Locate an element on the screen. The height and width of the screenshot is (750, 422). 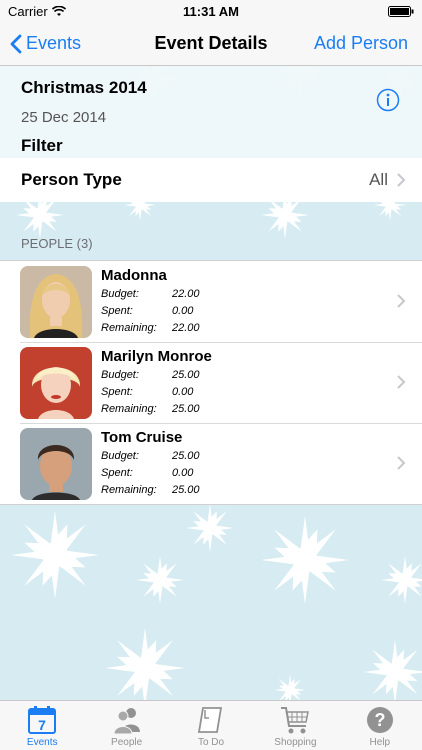
remaining-value: 22.00 is located at coordinates (186, 328).